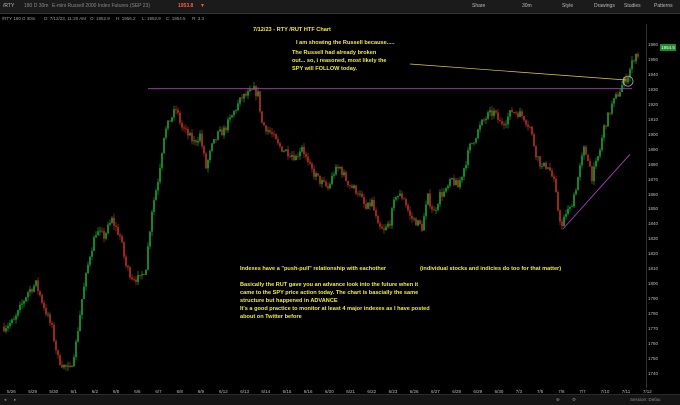 The height and width of the screenshot is (405, 680). Describe the element at coordinates (645, 399) in the screenshot. I see `session-setting: Session: Defau` at that location.